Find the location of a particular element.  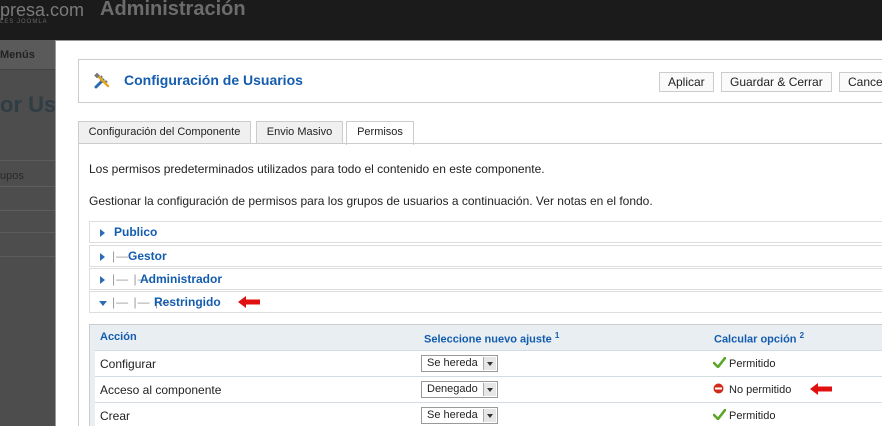

col-header-action: Acción is located at coordinates (118, 337).